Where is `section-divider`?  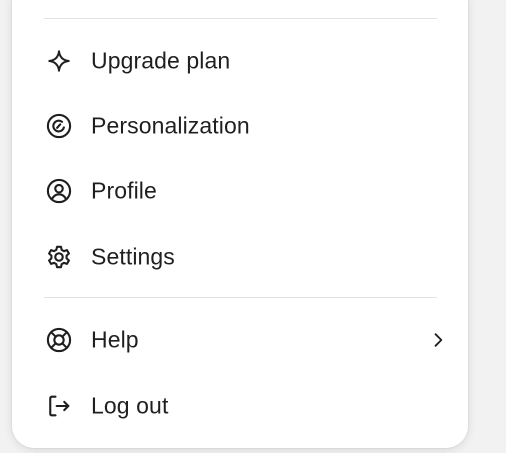 section-divider is located at coordinates (240, 297).